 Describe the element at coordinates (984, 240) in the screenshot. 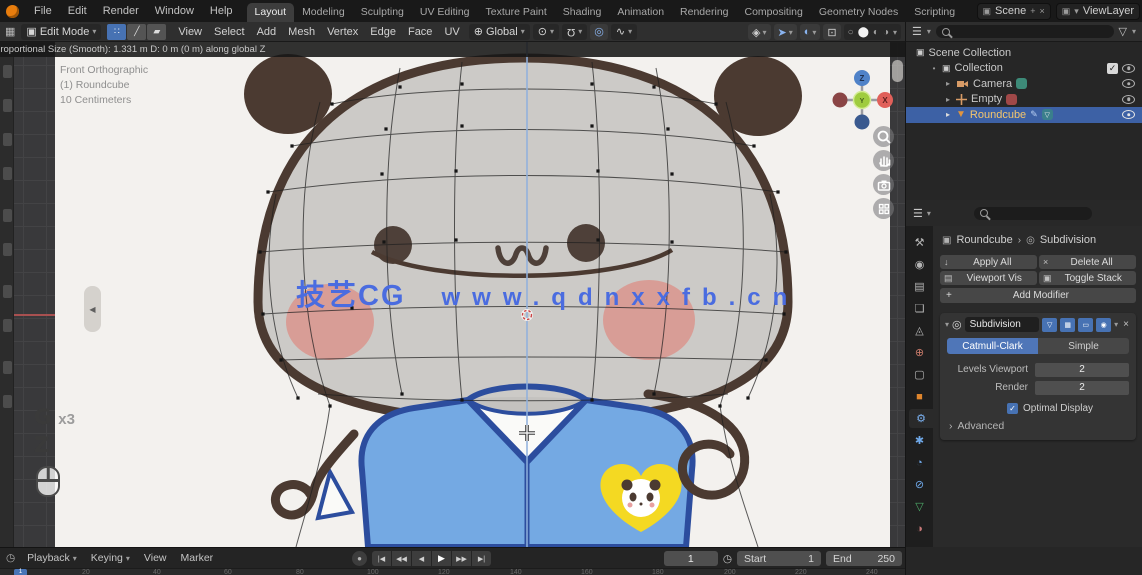

I see `breadcrumb-object: Roundcube` at that location.